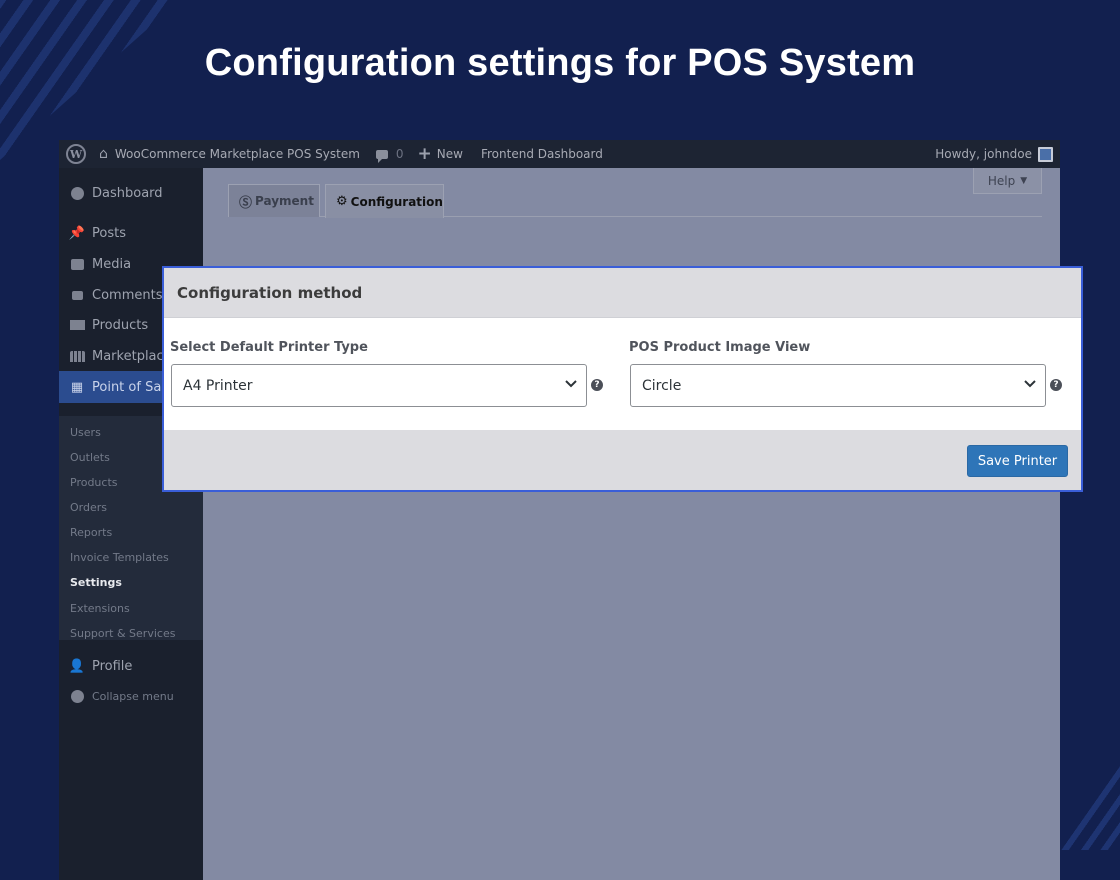  I want to click on frontend-dashboard-link: Frontend Dashboard, so click(542, 154).